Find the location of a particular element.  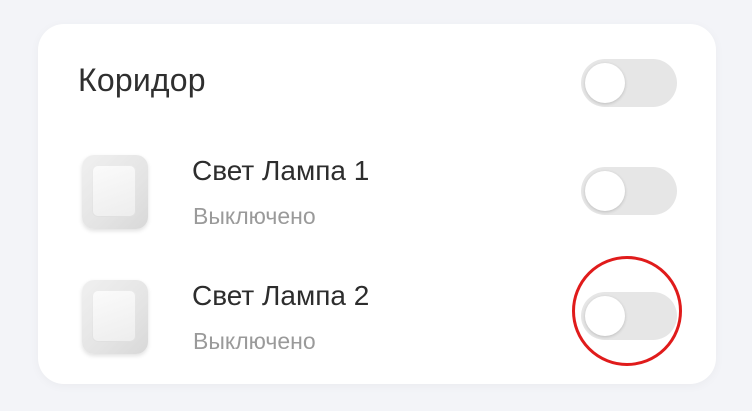

device-name: Свет Лампа 1 is located at coordinates (281, 170).